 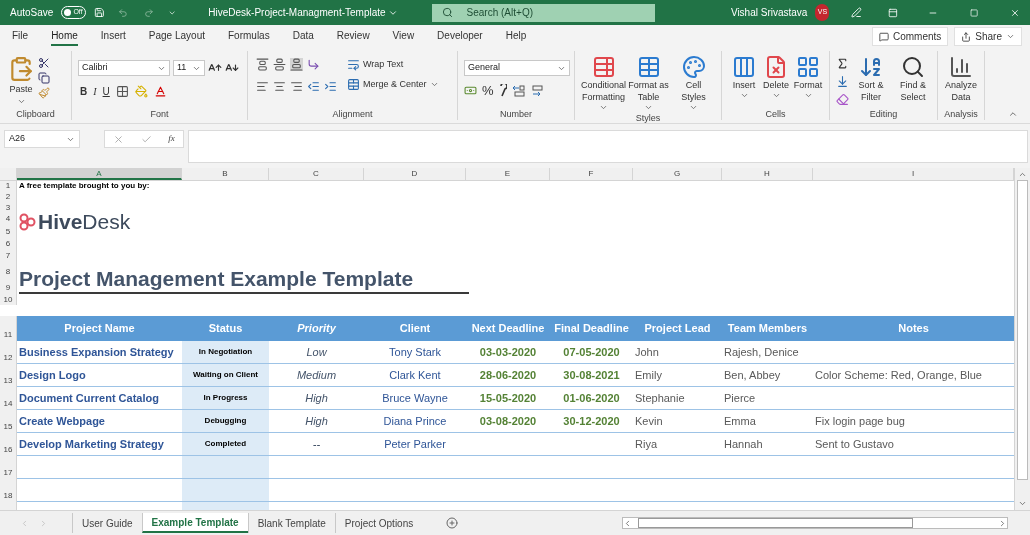 I want to click on sheet-tab: Blank Template, so click(x=291, y=523).